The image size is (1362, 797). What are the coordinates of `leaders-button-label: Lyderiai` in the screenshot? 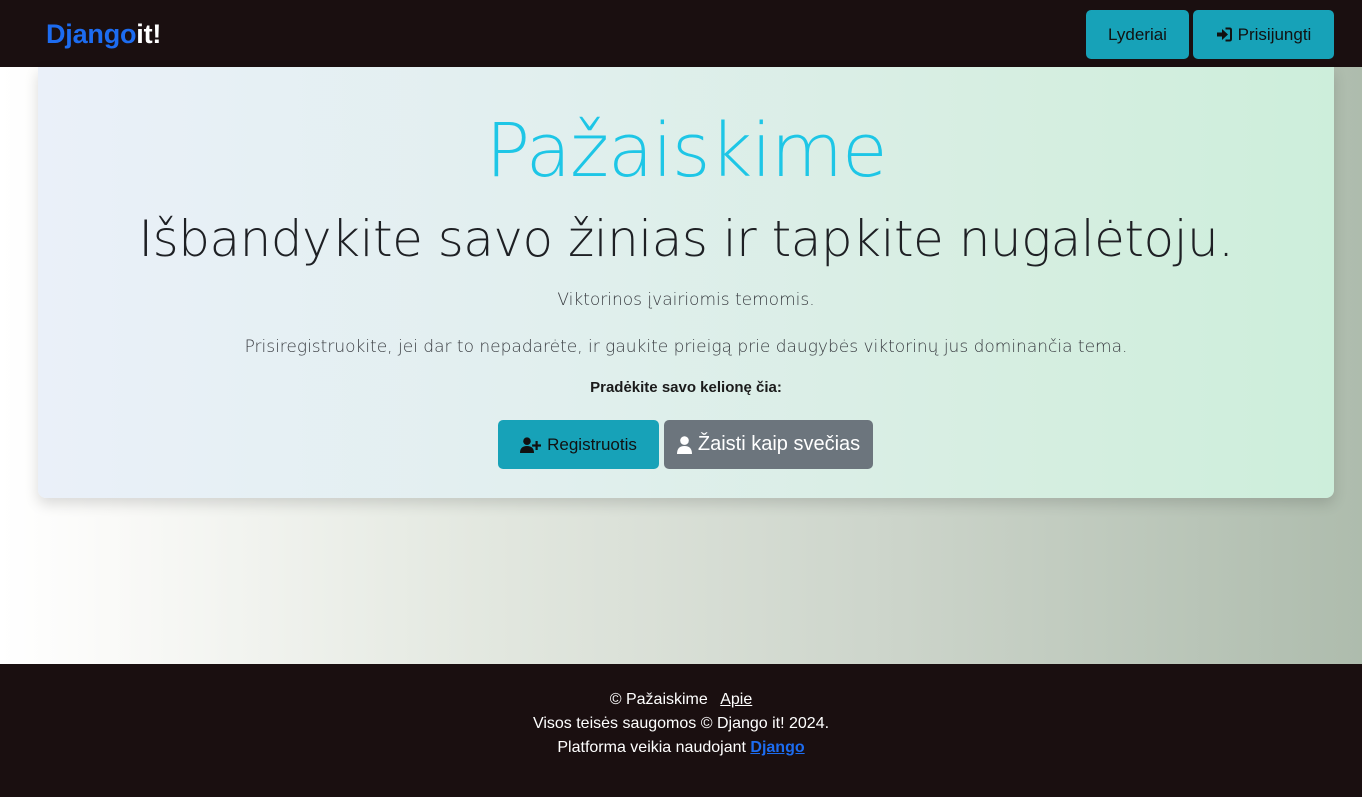 It's located at (1137, 34).